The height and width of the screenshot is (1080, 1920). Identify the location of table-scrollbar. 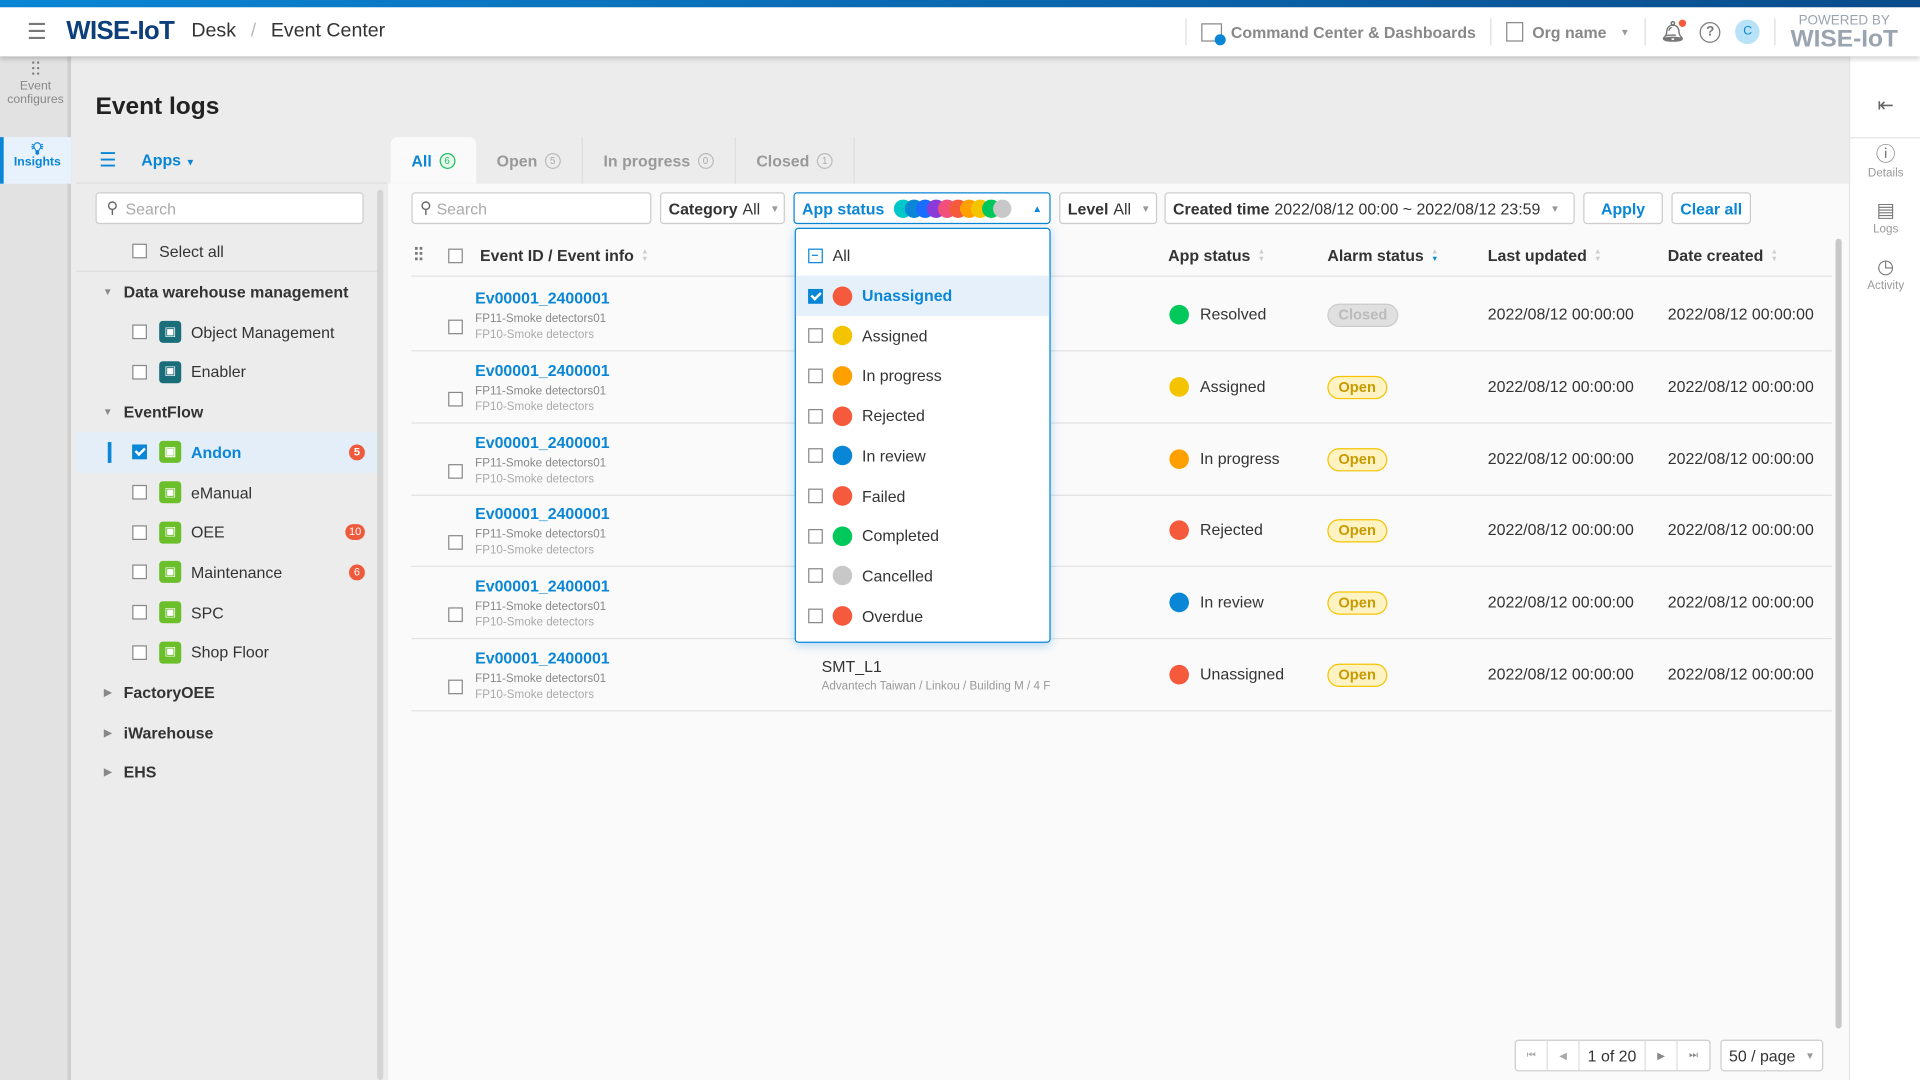
(1838, 633).